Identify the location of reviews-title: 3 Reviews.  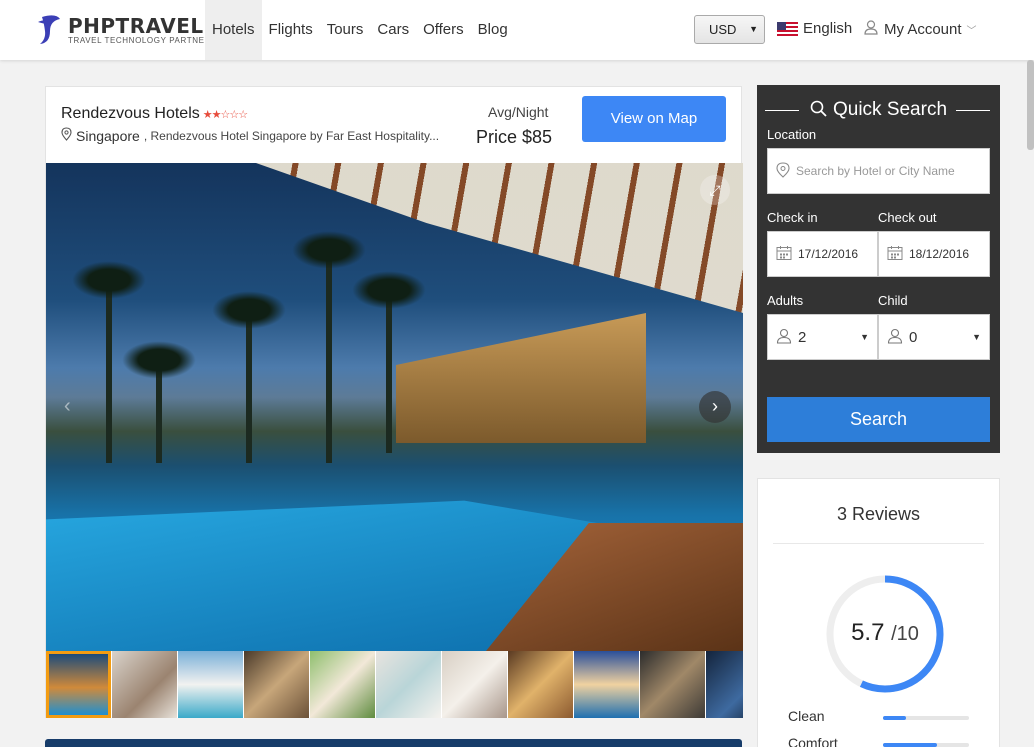
(878, 514).